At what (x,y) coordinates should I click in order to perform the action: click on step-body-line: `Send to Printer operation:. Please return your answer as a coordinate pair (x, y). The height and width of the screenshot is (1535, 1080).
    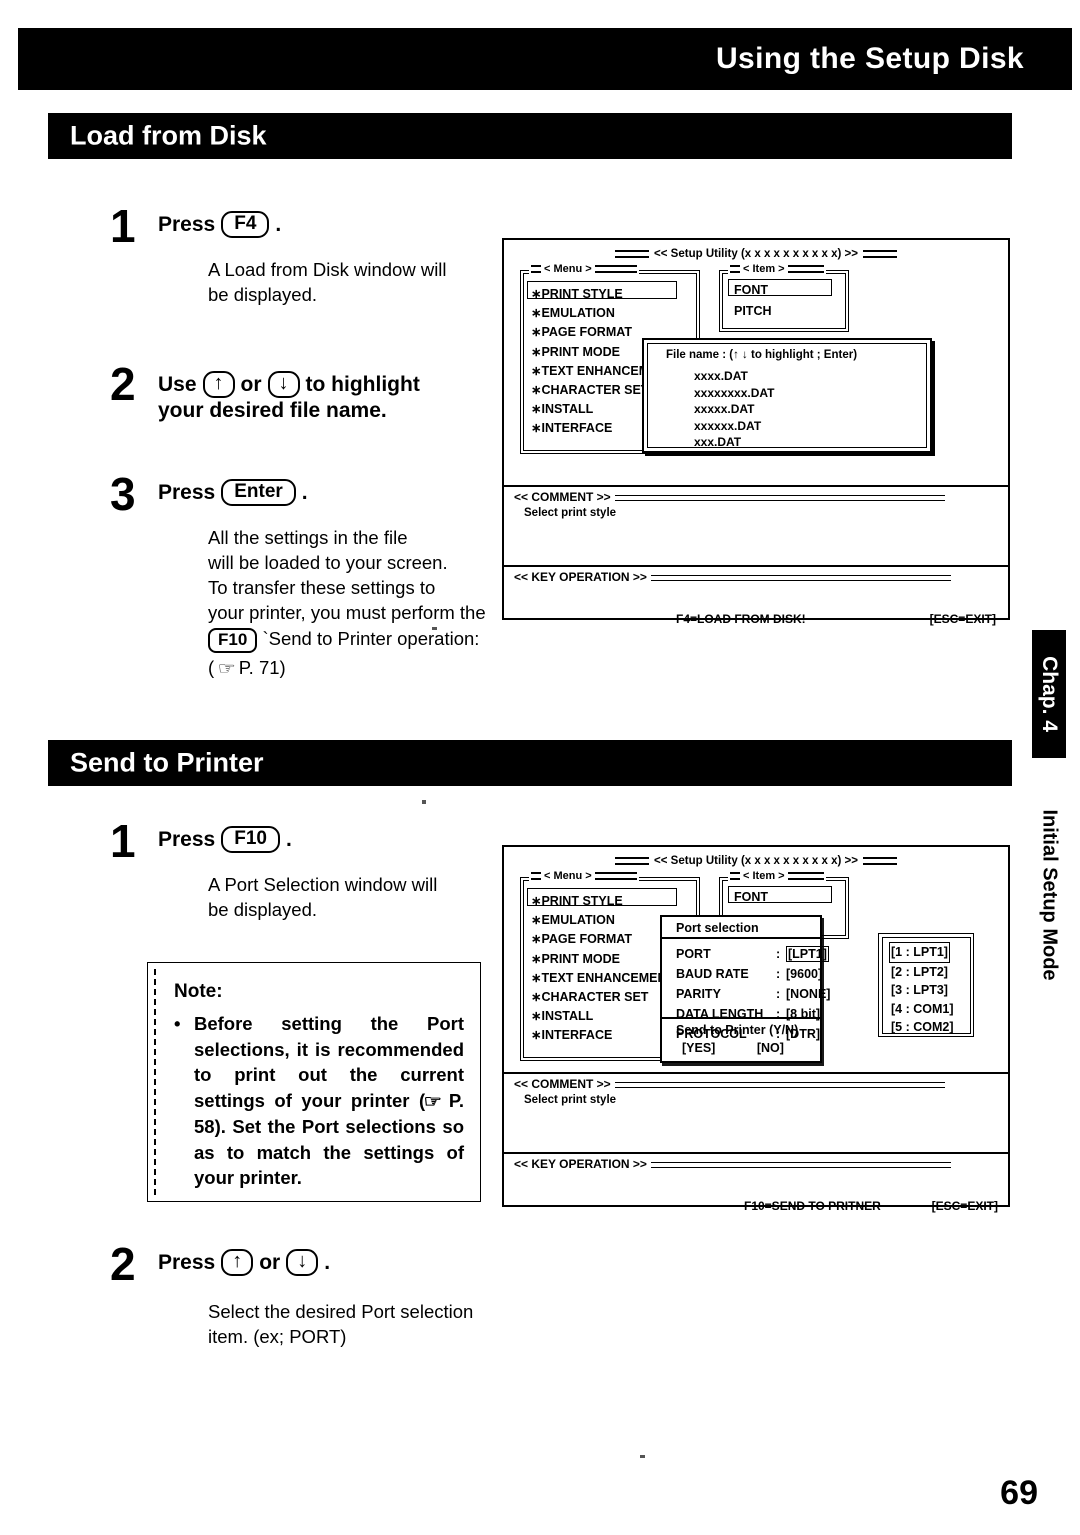
    Looking at the image, I should click on (371, 638).